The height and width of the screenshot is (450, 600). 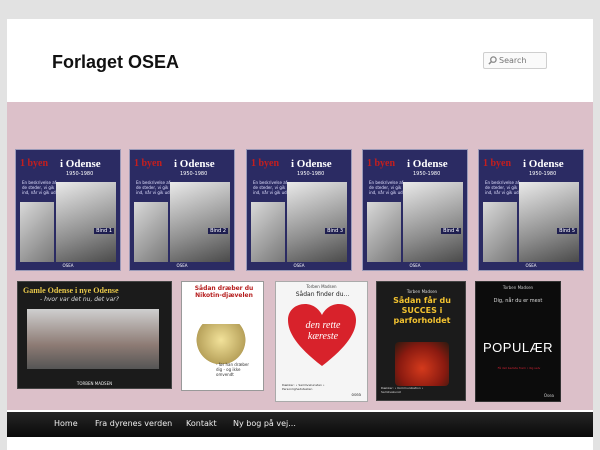 I want to click on cover-title: Sådan får du SUCCES i parforholdet, so click(x=422, y=310).